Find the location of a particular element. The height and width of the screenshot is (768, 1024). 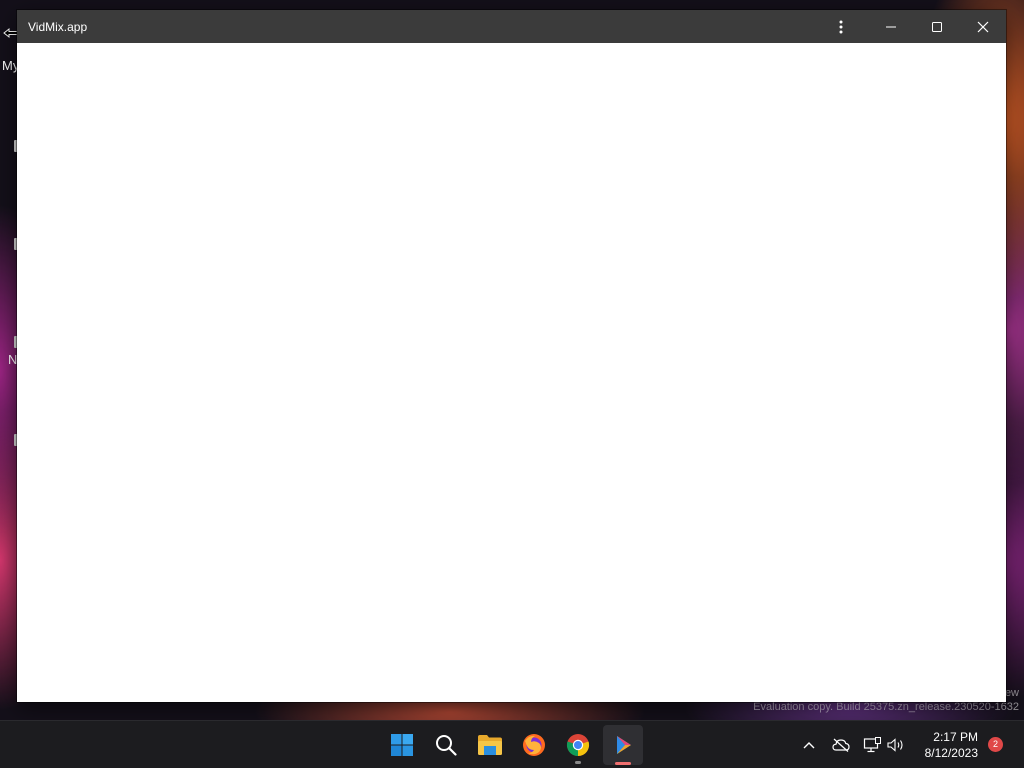

chrome-icon is located at coordinates (578, 745).